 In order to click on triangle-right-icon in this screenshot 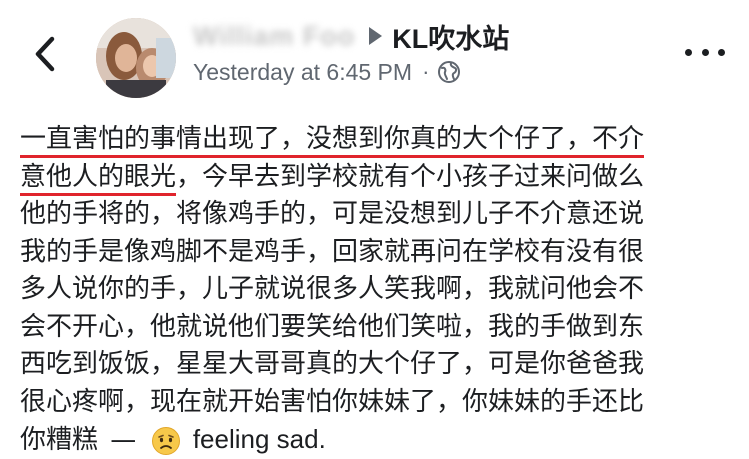, I will do `click(376, 36)`.